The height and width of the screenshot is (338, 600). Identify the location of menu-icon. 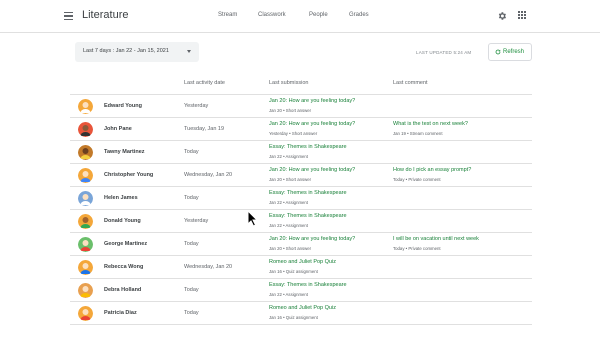
(68, 16).